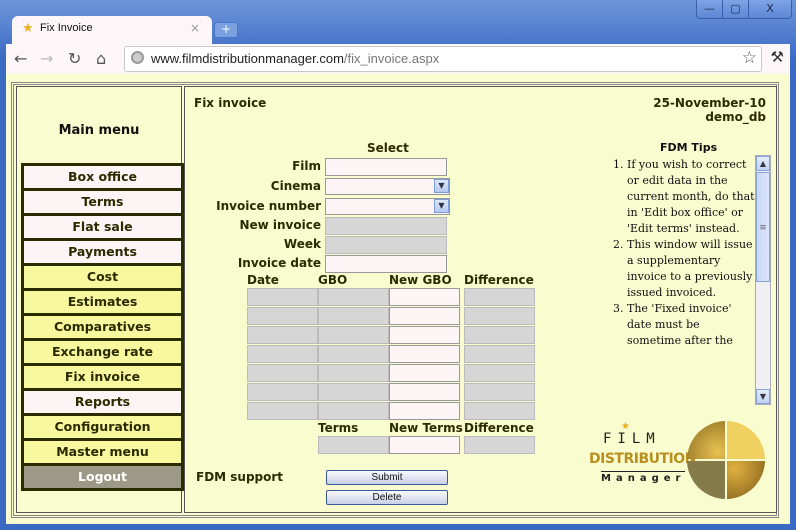 This screenshot has width=796, height=530. I want to click on menu-item-cost: Cost, so click(102, 277).